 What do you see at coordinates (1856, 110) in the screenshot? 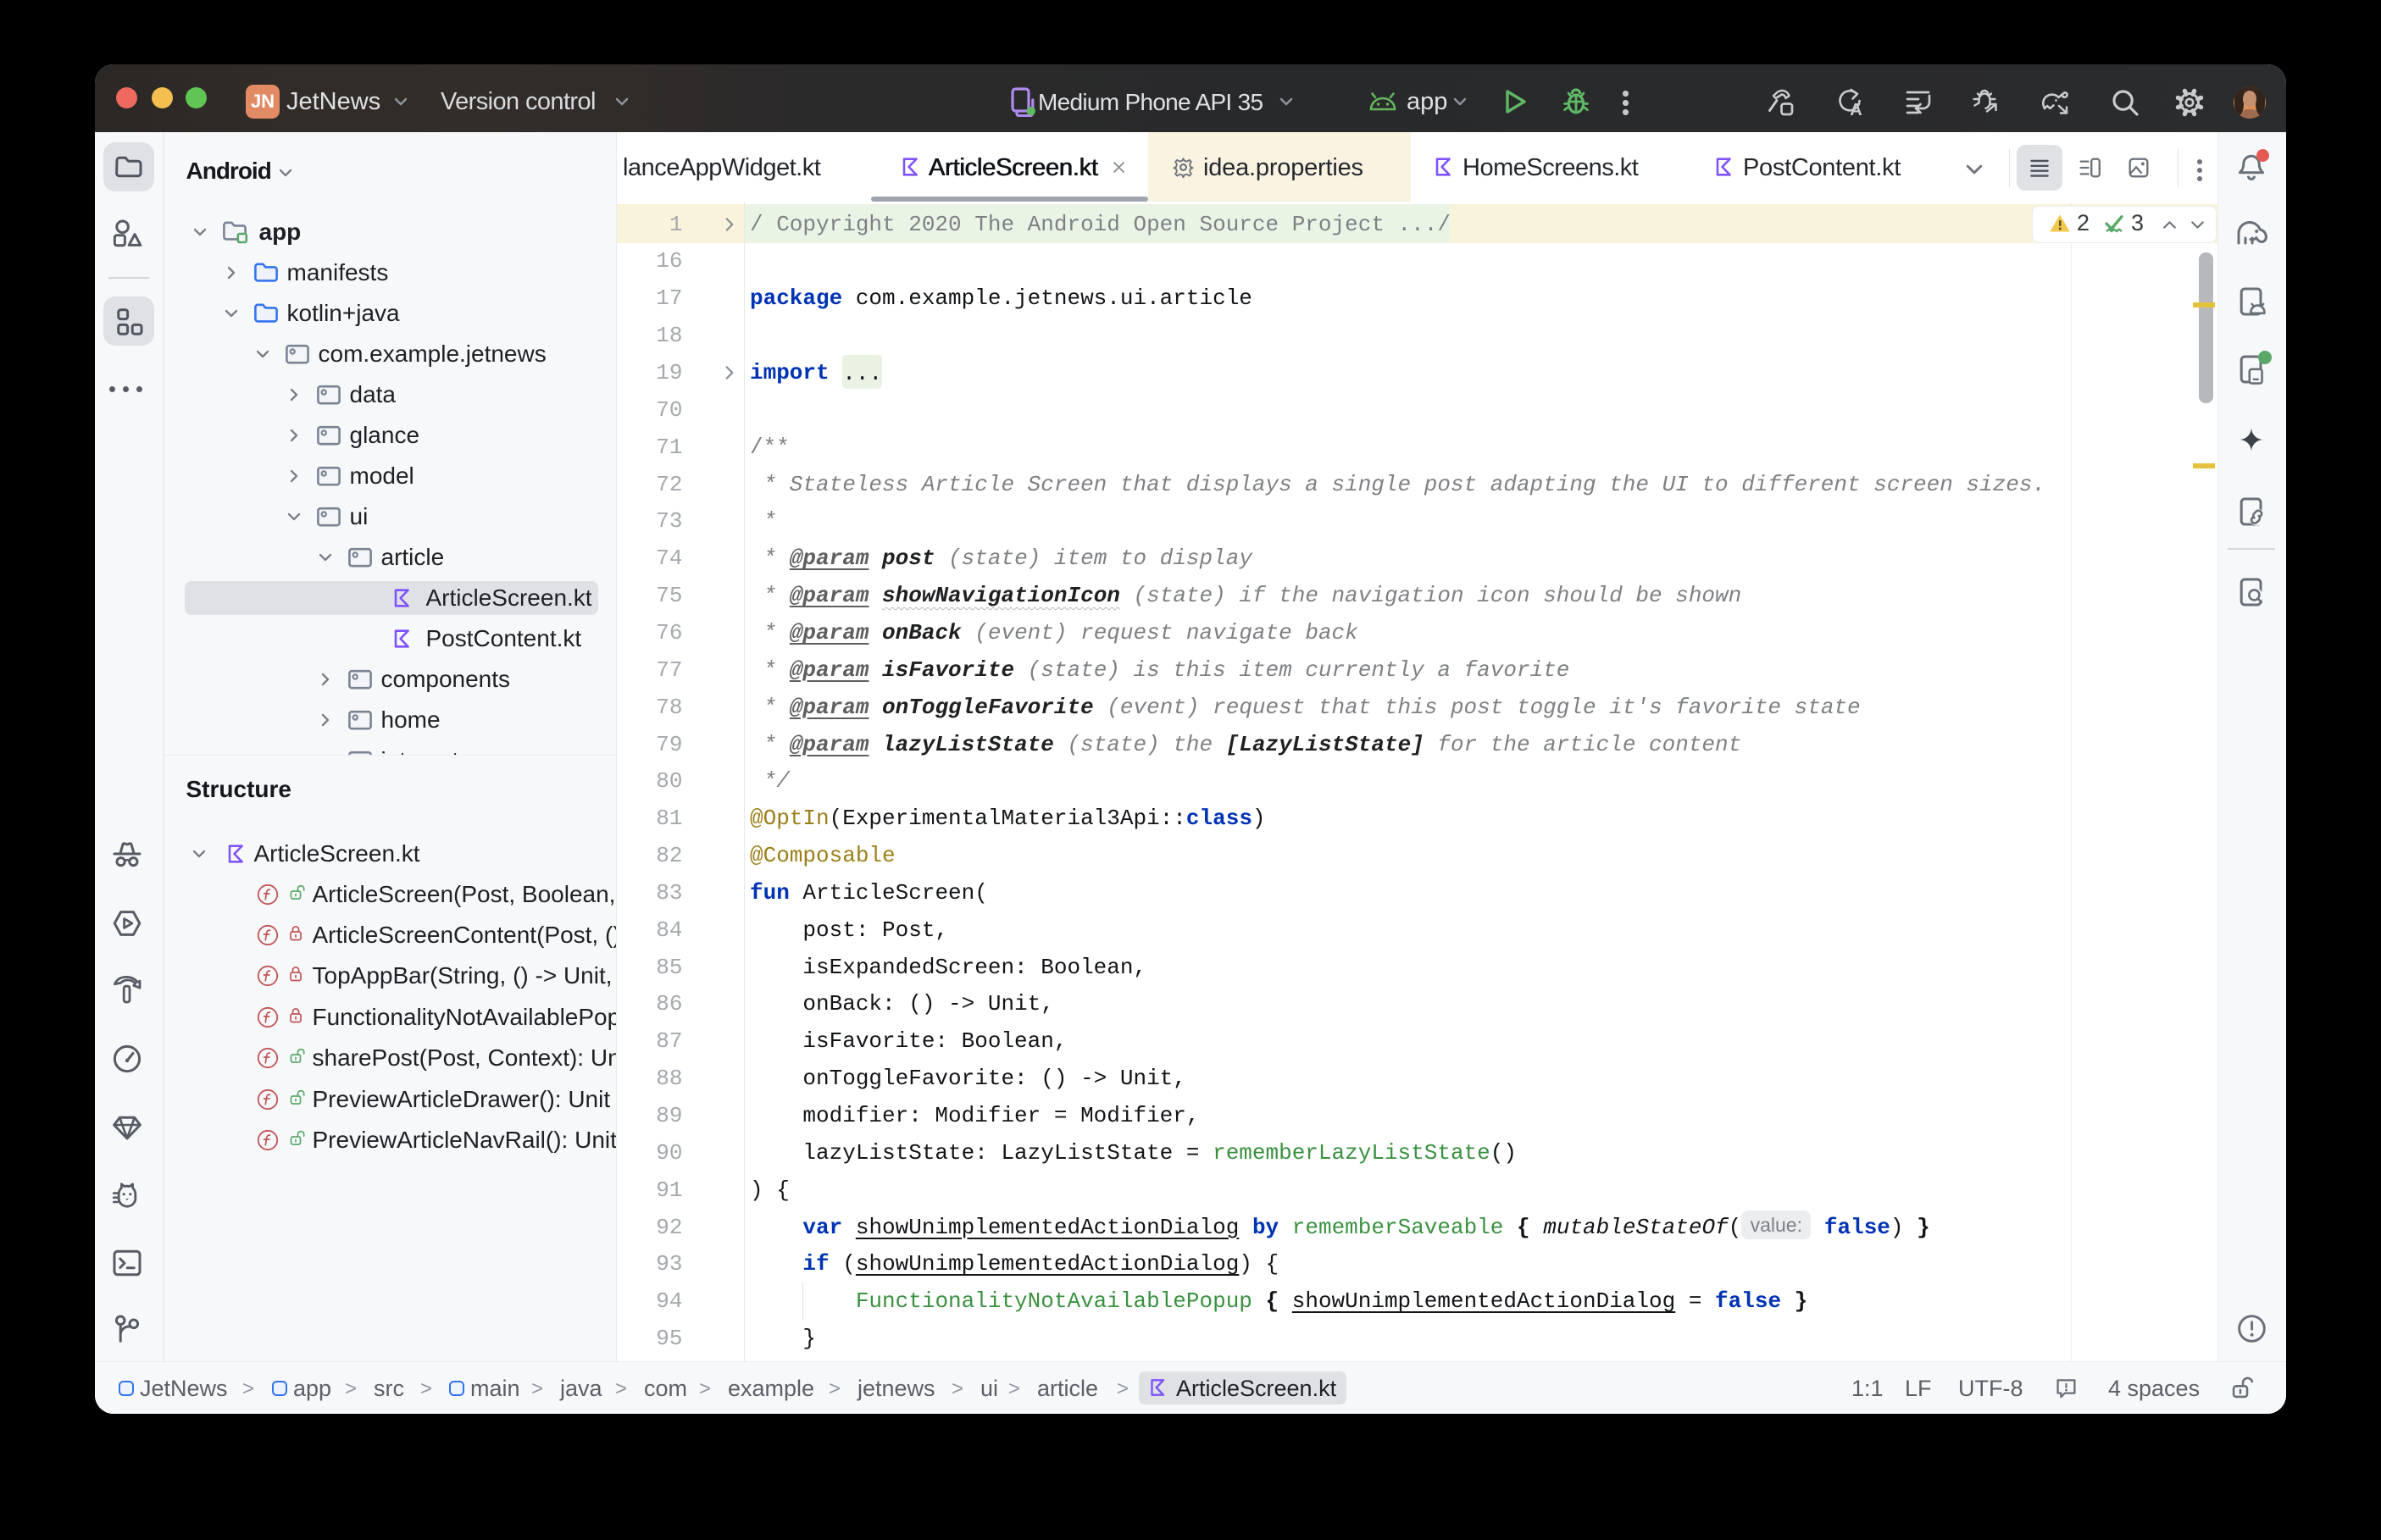
I see `svg-text: A` at bounding box center [1856, 110].